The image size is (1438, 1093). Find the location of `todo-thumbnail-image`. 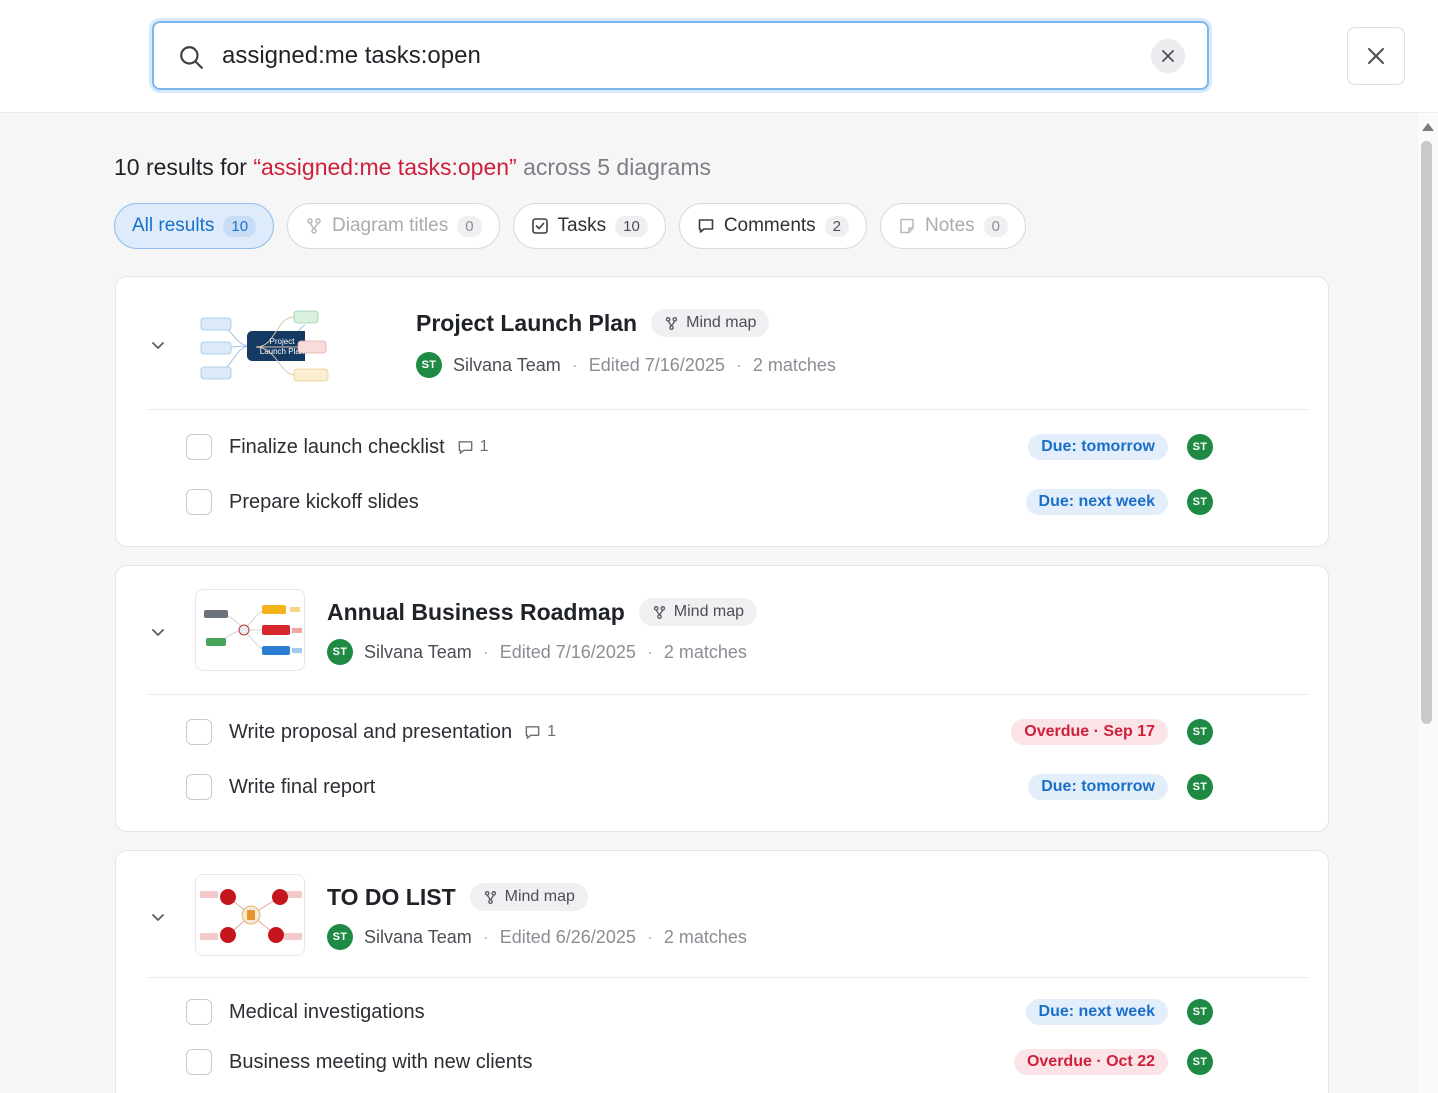

todo-thumbnail-image is located at coordinates (251, 916).